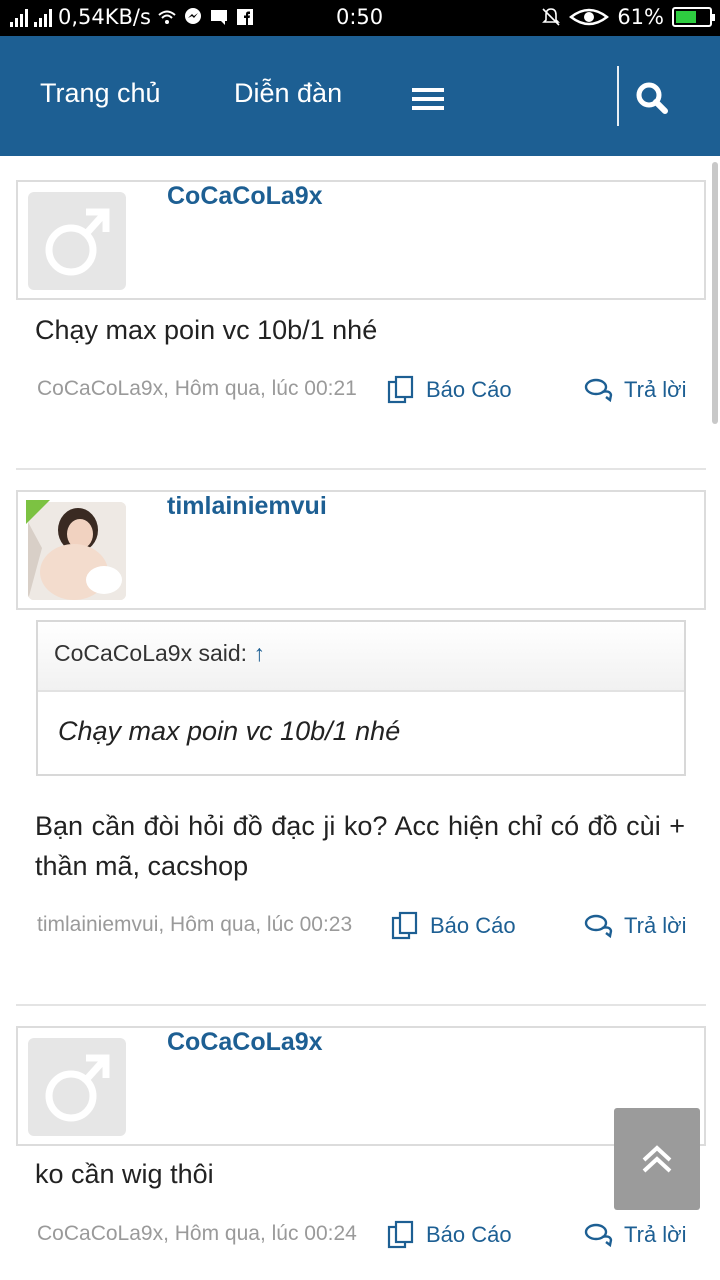 Image resolution: width=720 pixels, height=1280 pixels. I want to click on double-chevron-up-icon, so click(657, 1159).